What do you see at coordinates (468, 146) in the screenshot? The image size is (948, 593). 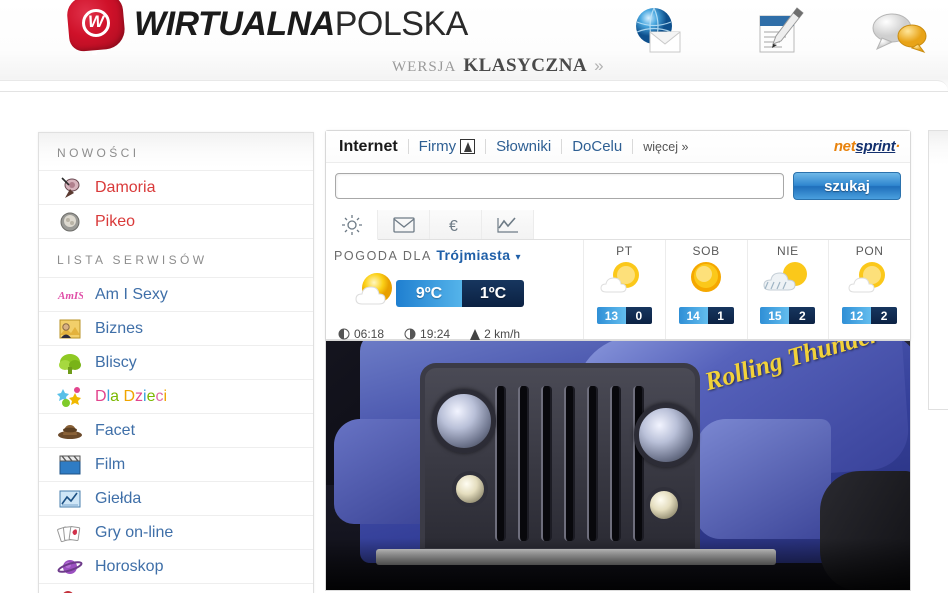 I see `firmy-badge-icon` at bounding box center [468, 146].